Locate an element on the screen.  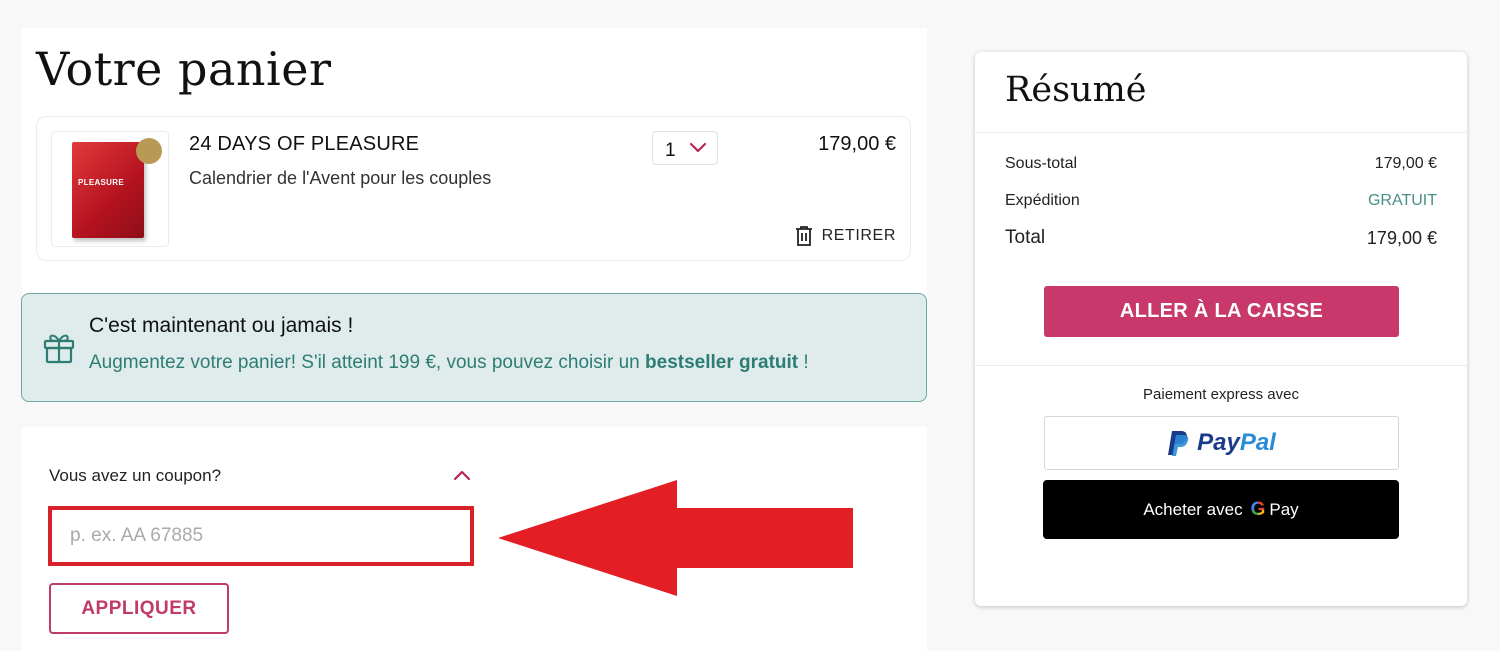
paypal-wordmark: PayPal is located at coordinates (1236, 442).